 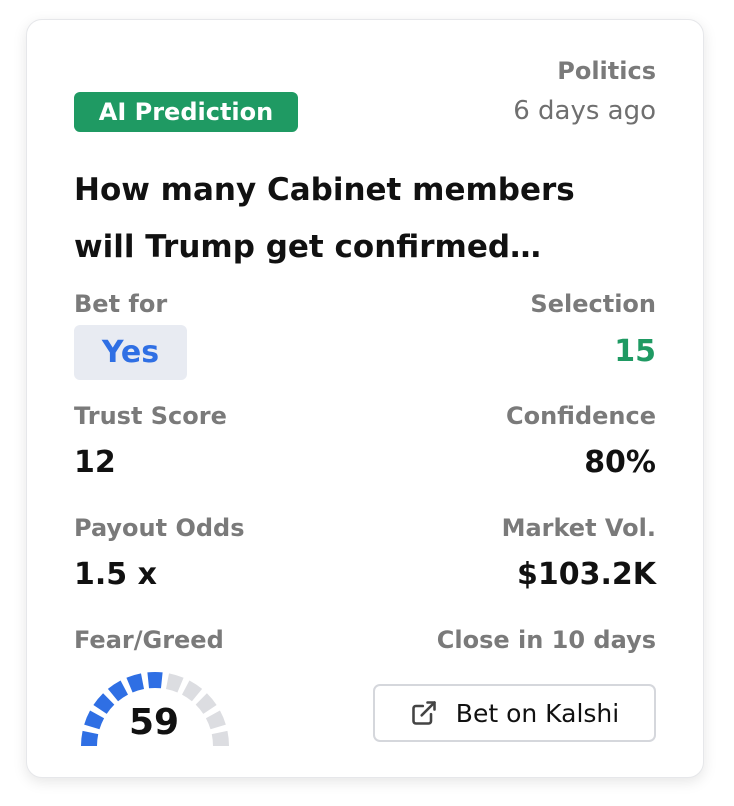 What do you see at coordinates (130, 352) in the screenshot?
I see `bet-for-value: Yes` at bounding box center [130, 352].